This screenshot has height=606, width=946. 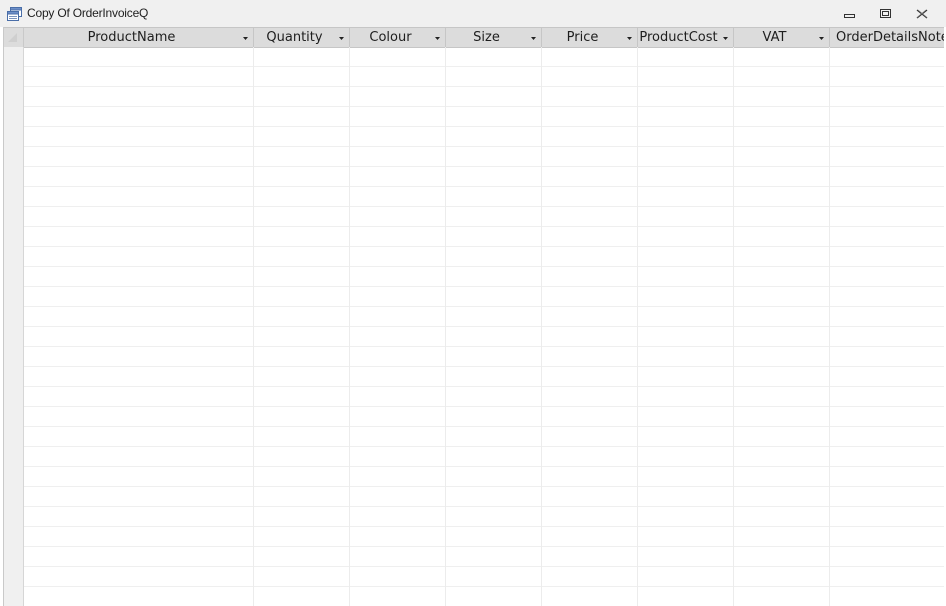 I want to click on minimize-button, so click(x=850, y=14).